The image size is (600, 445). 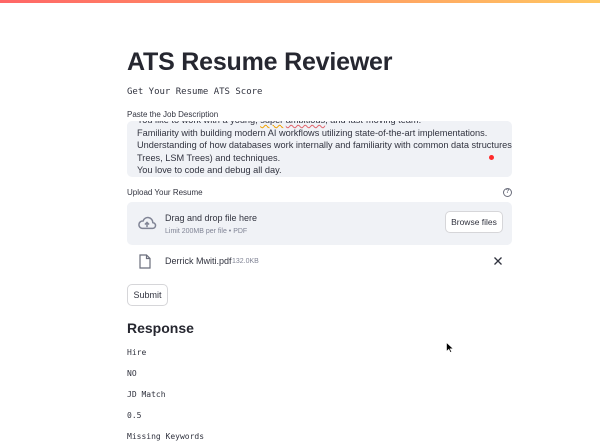 What do you see at coordinates (491, 157) in the screenshot?
I see `recording-dot-icon` at bounding box center [491, 157].